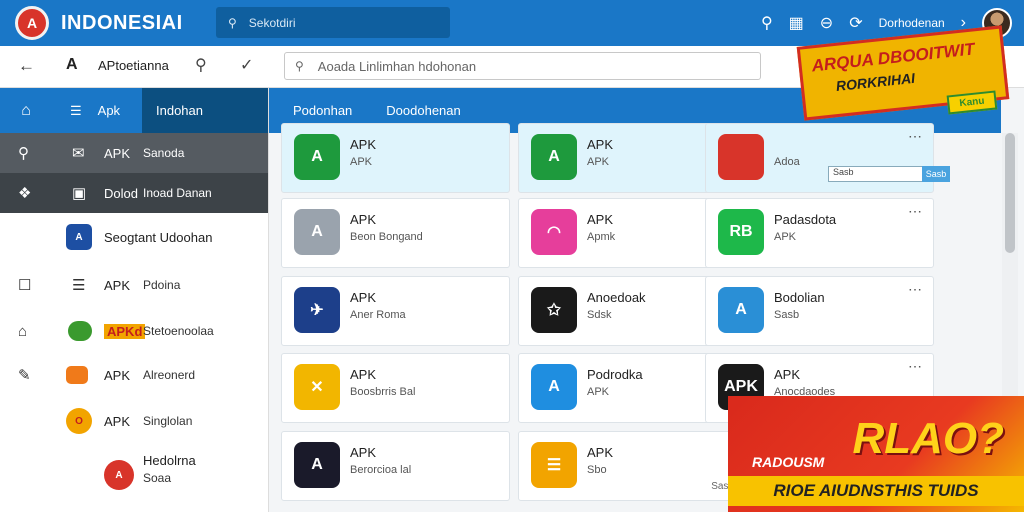 The image size is (1024, 512). What do you see at coordinates (158, 237) in the screenshot?
I see `sidebar-item-label: Seogtant Udoohan` at bounding box center [158, 237].